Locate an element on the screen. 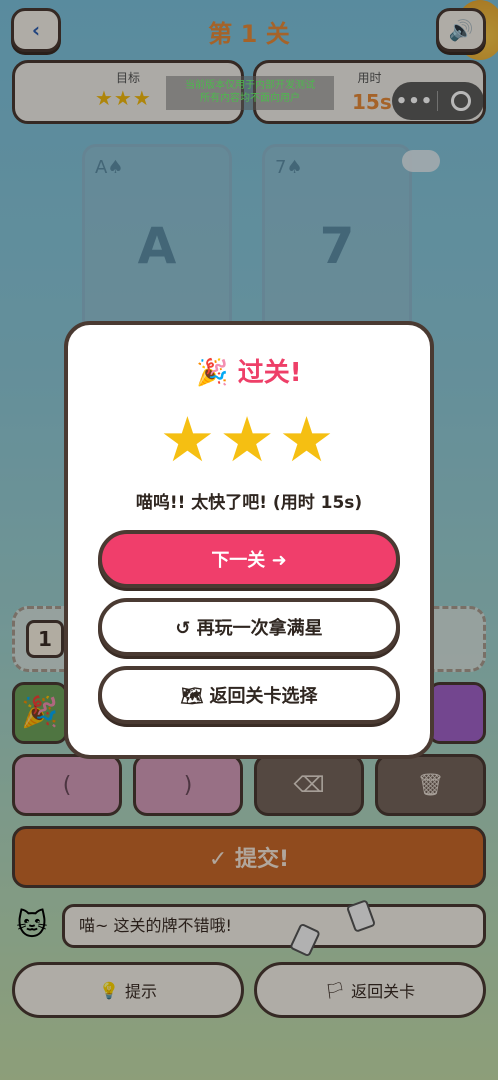 This screenshot has width=498, height=1080. level-select-button: 🗺 返回关卡选择 is located at coordinates (249, 695).